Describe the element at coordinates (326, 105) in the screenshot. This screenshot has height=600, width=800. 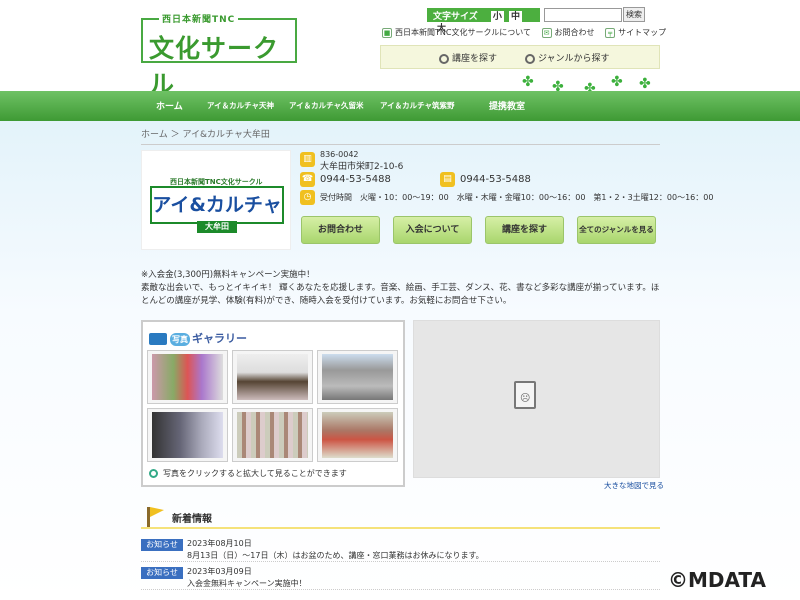
I see `nav-kurume: アイ＆カルチャ久留米` at that location.